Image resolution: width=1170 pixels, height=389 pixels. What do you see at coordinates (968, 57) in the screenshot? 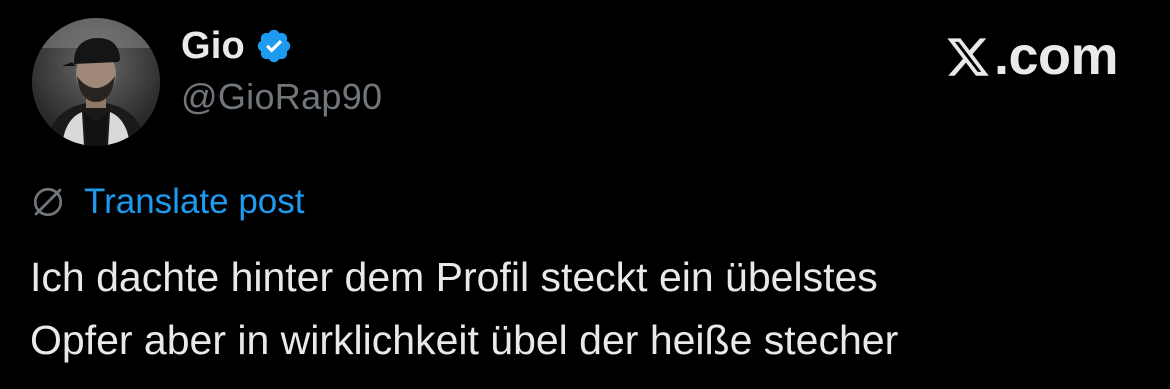
I see `x-logo-icon` at bounding box center [968, 57].